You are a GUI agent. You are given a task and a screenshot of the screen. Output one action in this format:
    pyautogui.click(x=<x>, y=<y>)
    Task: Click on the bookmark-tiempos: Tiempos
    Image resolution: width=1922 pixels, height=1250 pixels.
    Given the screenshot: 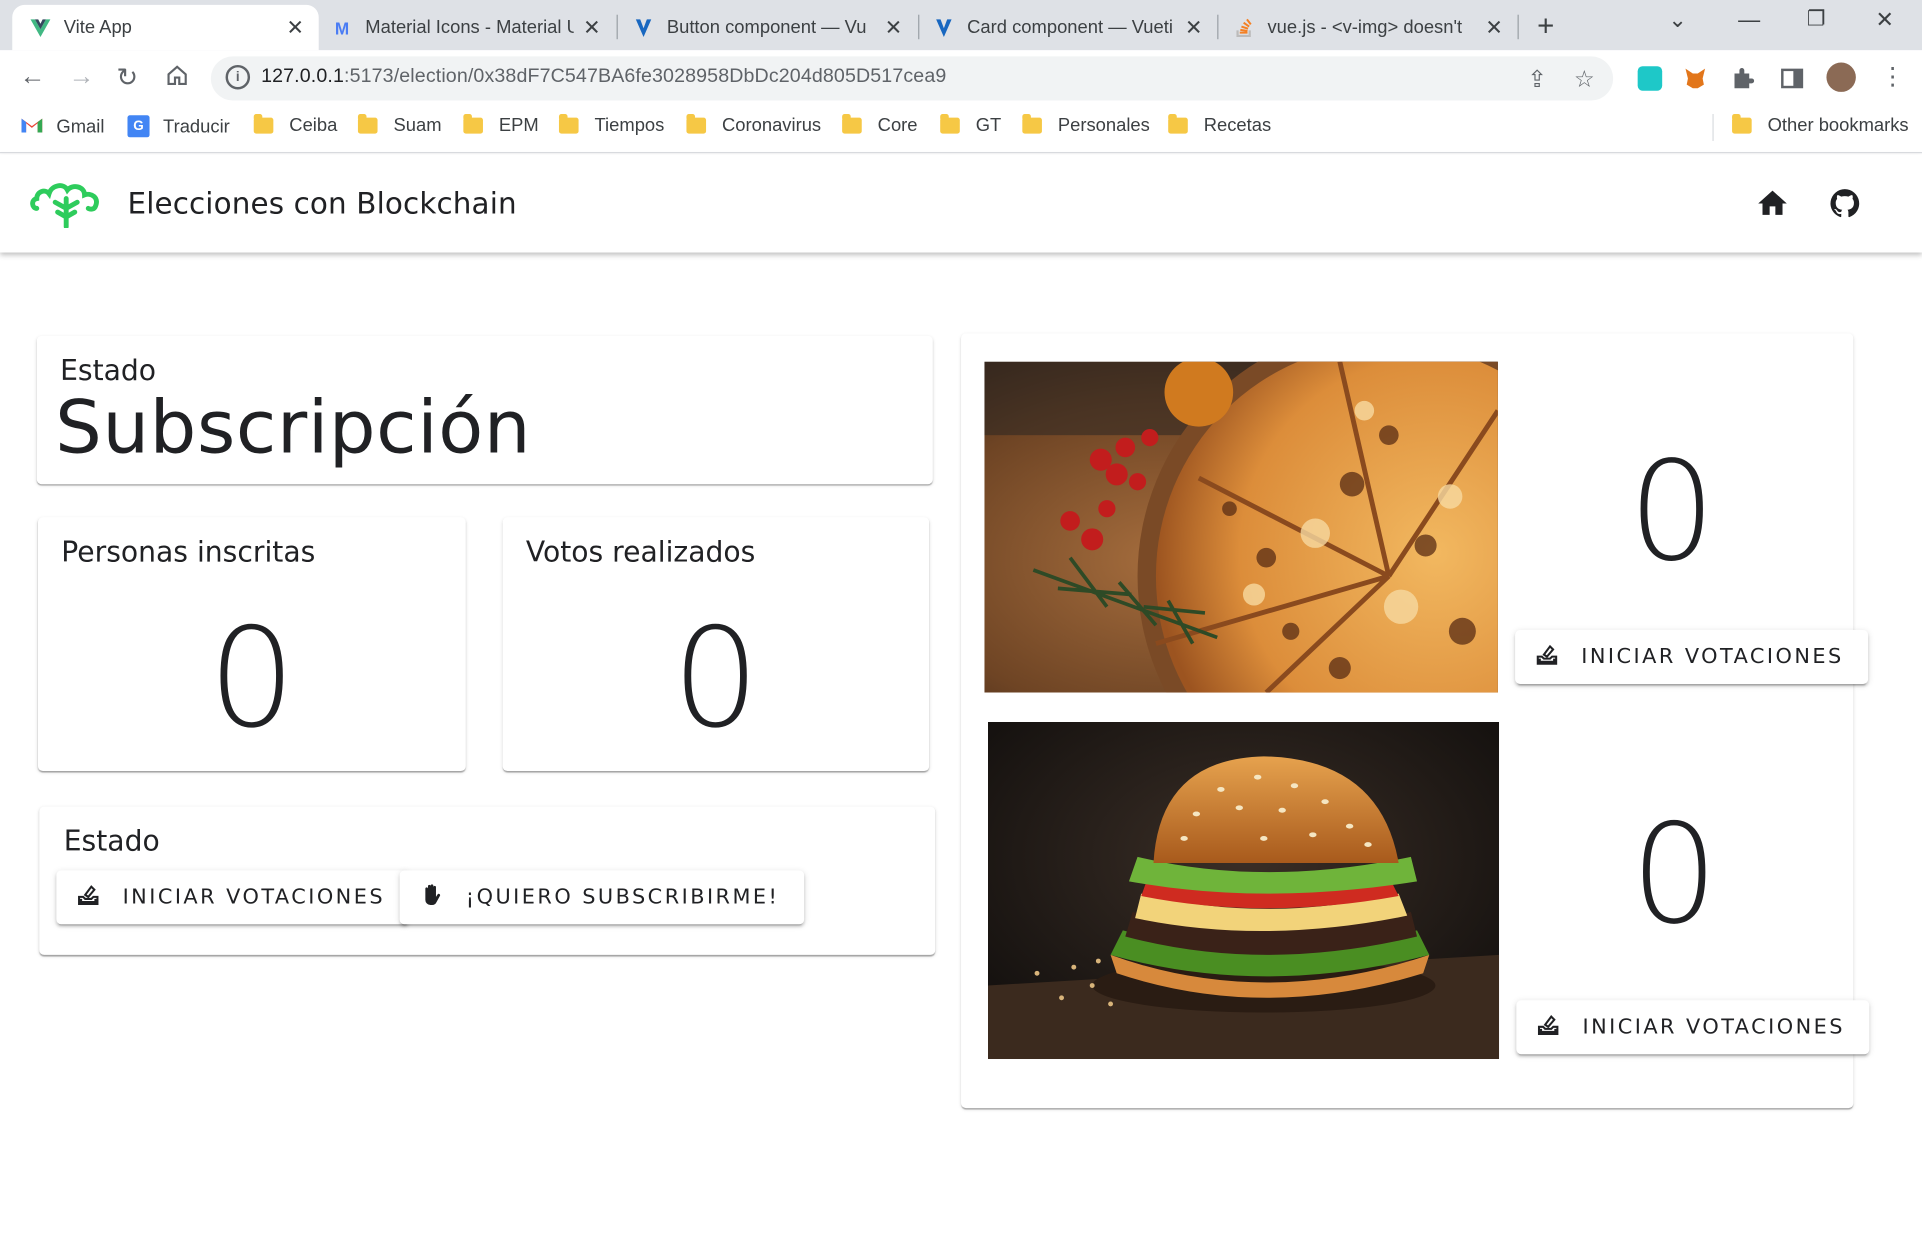 What is the action you would take?
    pyautogui.click(x=611, y=124)
    